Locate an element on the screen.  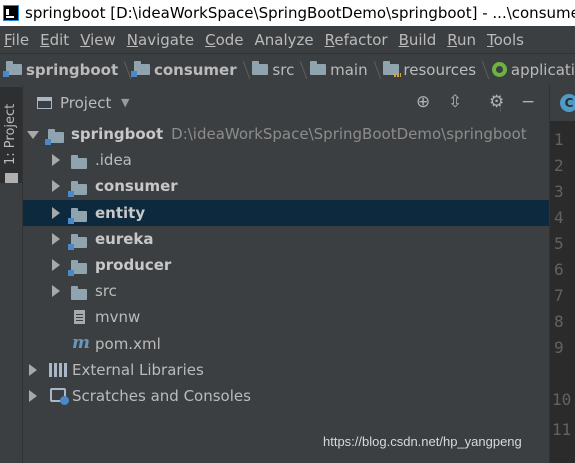
menu-analyze: Analyze is located at coordinates (286, 40).